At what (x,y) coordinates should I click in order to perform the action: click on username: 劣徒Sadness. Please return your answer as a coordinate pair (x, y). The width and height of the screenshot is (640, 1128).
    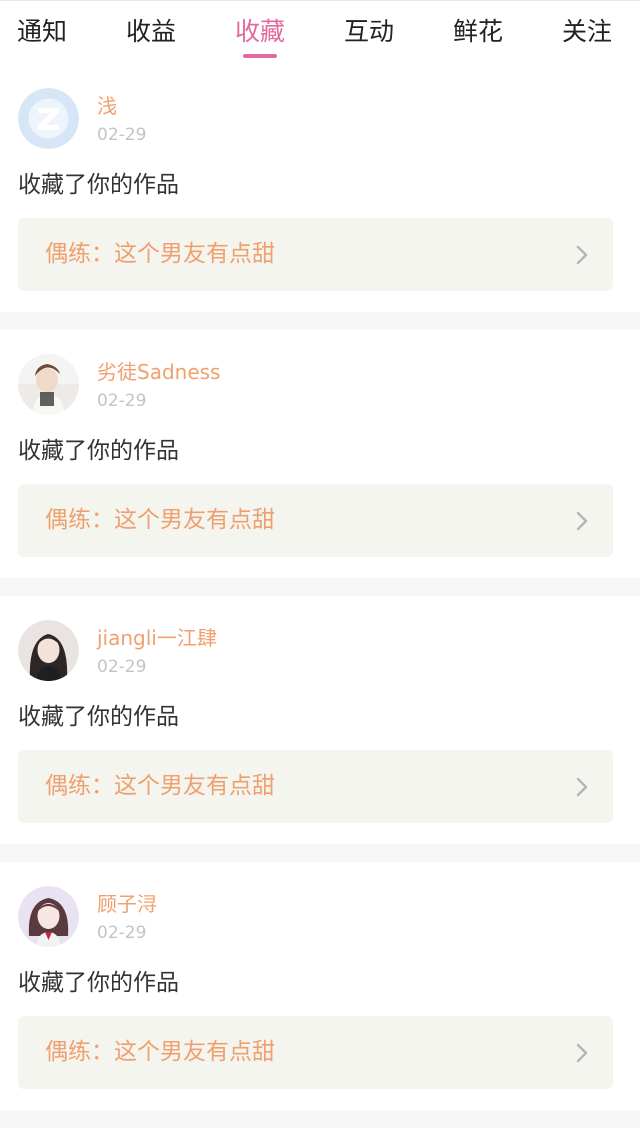
    Looking at the image, I should click on (158, 372).